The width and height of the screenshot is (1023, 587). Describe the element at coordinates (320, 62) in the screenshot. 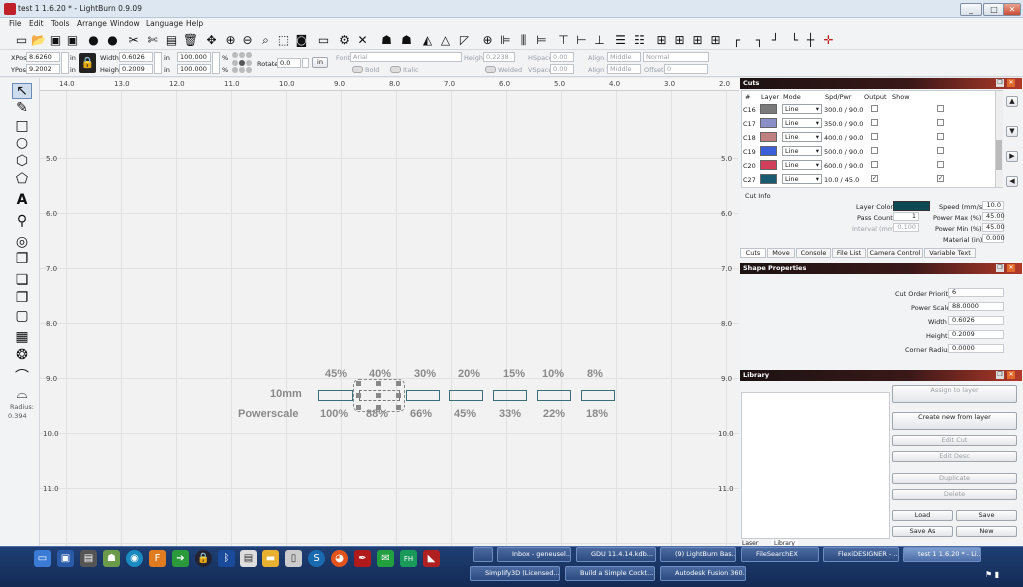

I see `rotate-unit-button: in` at that location.